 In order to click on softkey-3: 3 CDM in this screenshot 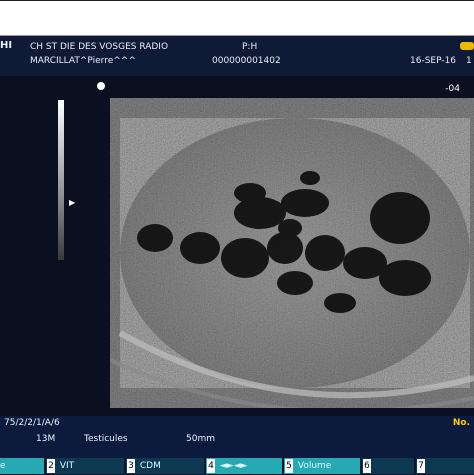, I will do `click(165, 466)`.